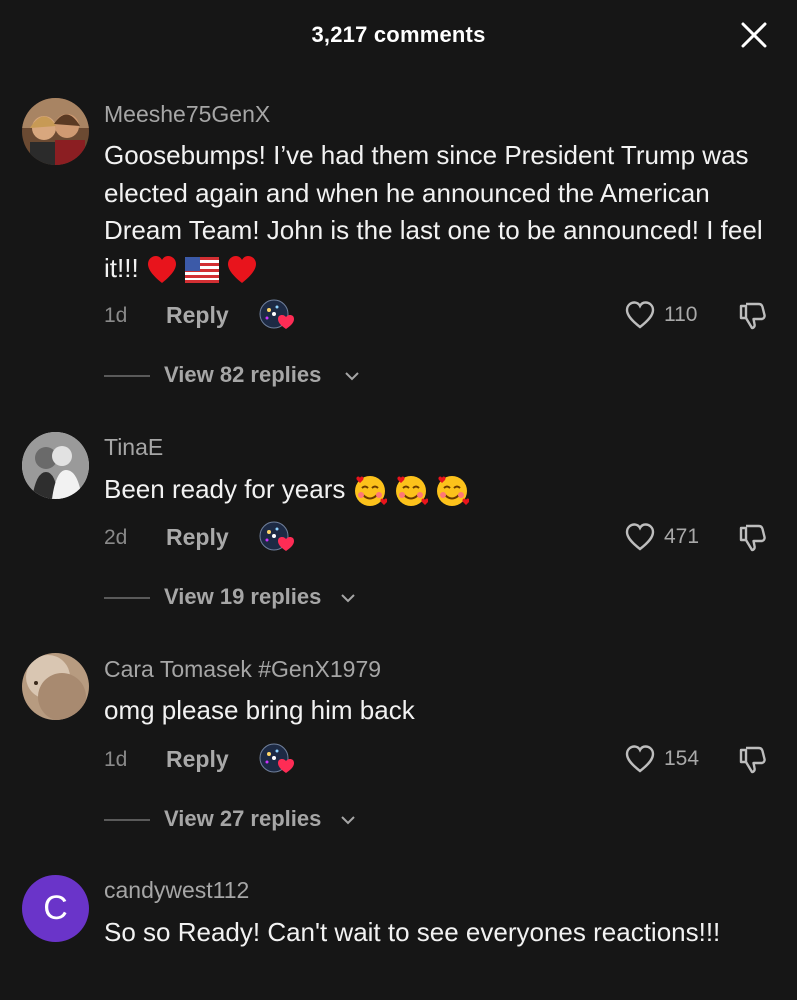 This screenshot has width=797, height=1000. I want to click on comment-actions: 2d Reply 471, so click(398, 540).